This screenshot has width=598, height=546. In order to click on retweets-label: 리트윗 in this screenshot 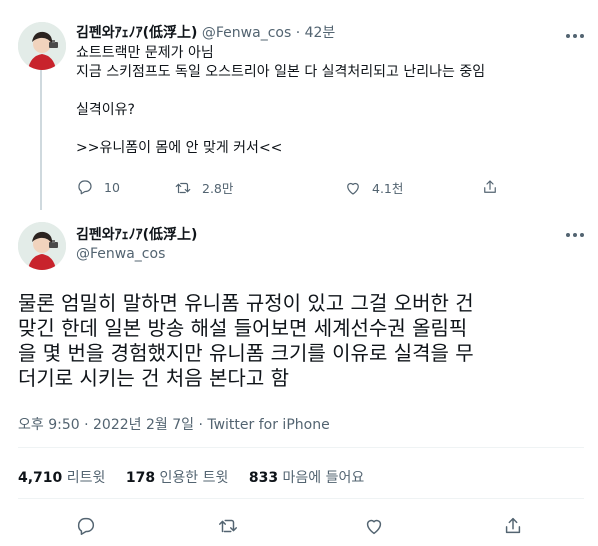, I will do `click(86, 478)`.